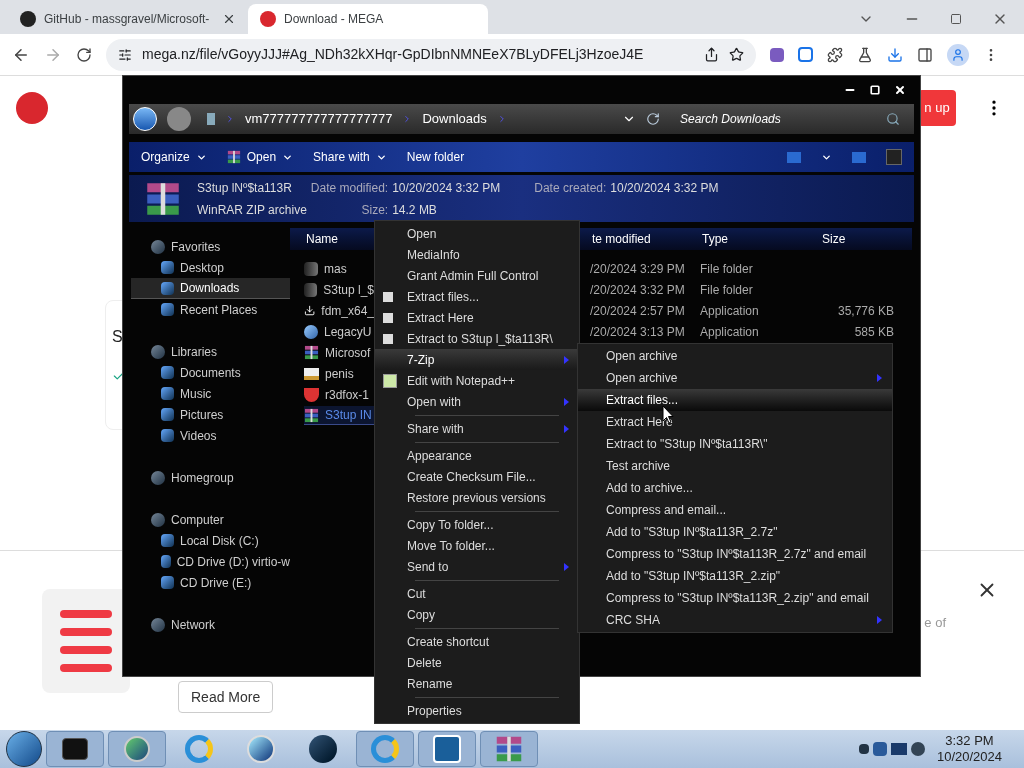  What do you see at coordinates (339, 373) in the screenshot?
I see `file-row: penis` at bounding box center [339, 373].